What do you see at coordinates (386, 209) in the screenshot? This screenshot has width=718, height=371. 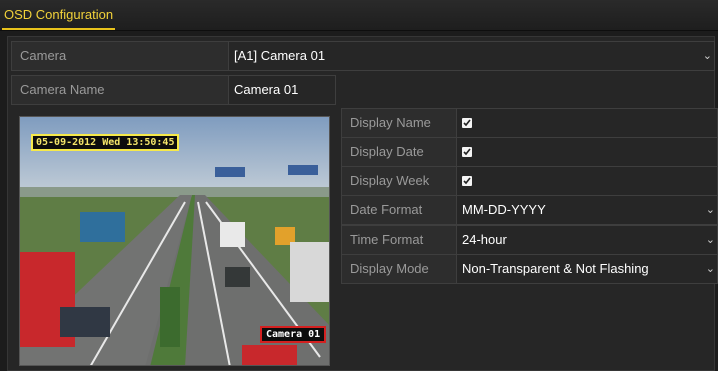 I see `date-format-label: Date Format` at bounding box center [386, 209].